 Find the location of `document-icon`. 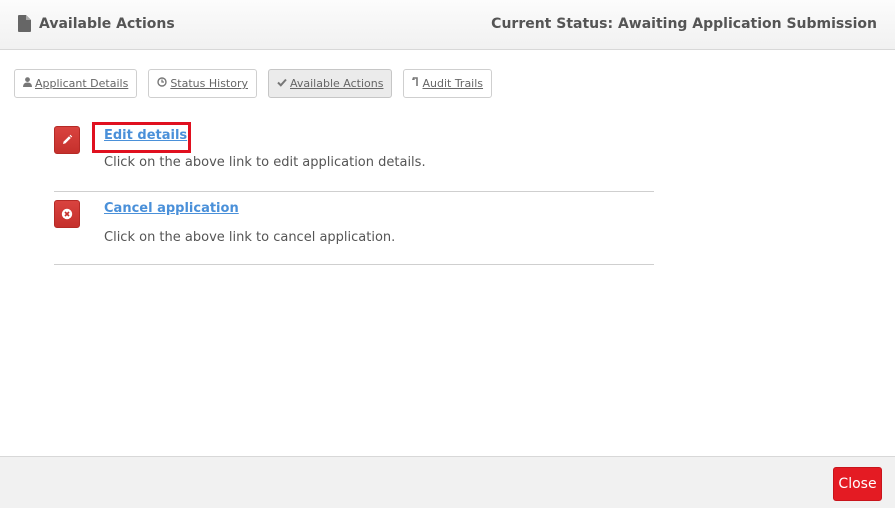

document-icon is located at coordinates (24, 23).